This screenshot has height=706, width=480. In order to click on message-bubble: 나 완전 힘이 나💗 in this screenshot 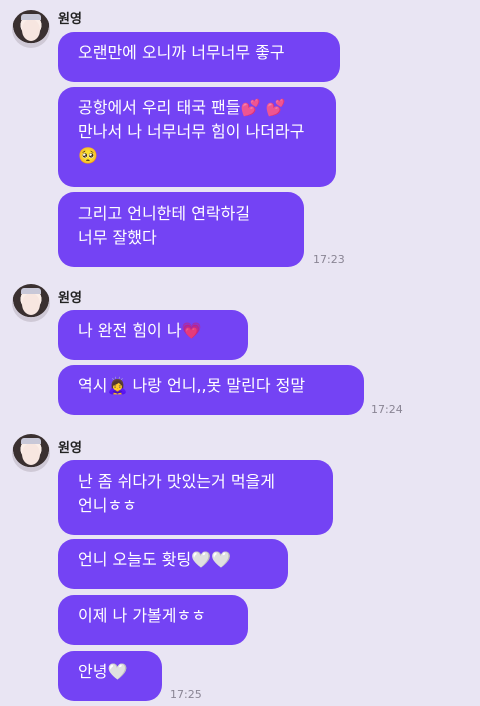, I will do `click(153, 335)`.